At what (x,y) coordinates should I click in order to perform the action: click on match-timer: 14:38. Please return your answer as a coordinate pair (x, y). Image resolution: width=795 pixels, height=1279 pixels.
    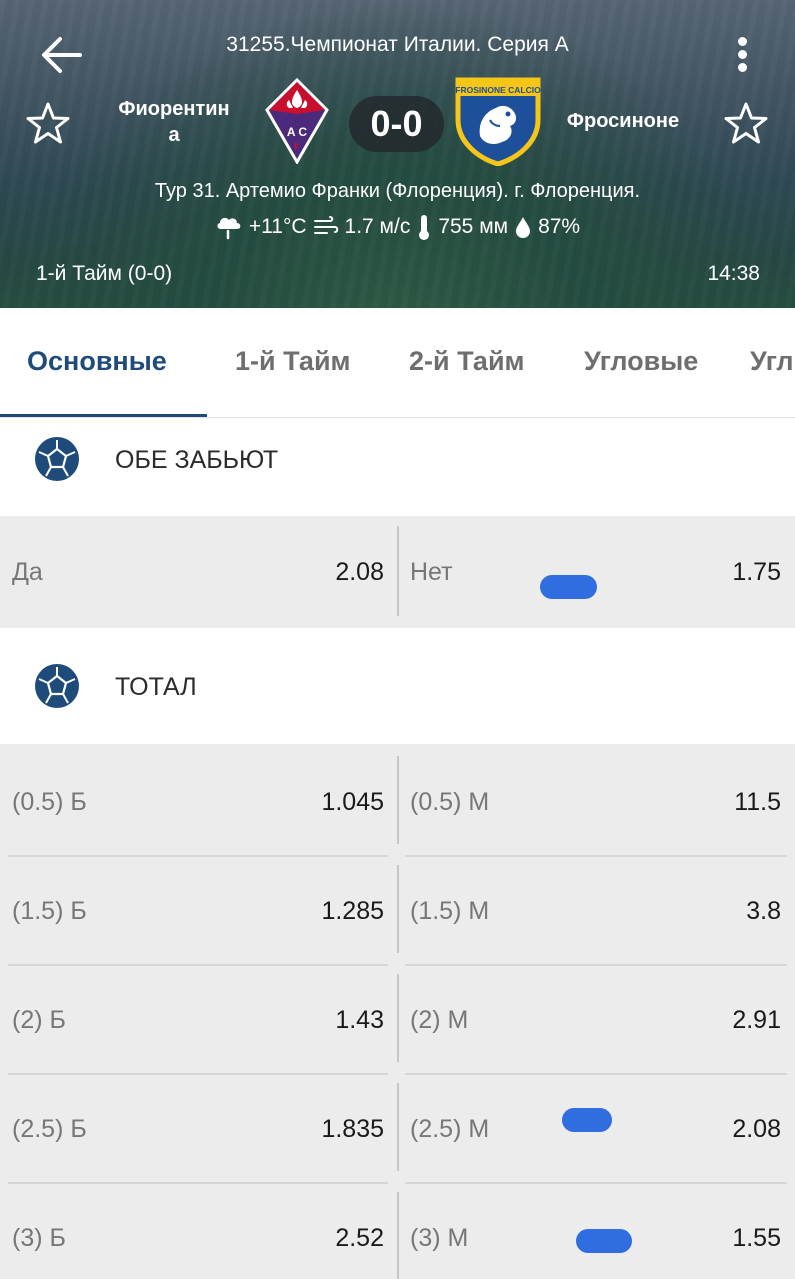
    Looking at the image, I should click on (733, 273).